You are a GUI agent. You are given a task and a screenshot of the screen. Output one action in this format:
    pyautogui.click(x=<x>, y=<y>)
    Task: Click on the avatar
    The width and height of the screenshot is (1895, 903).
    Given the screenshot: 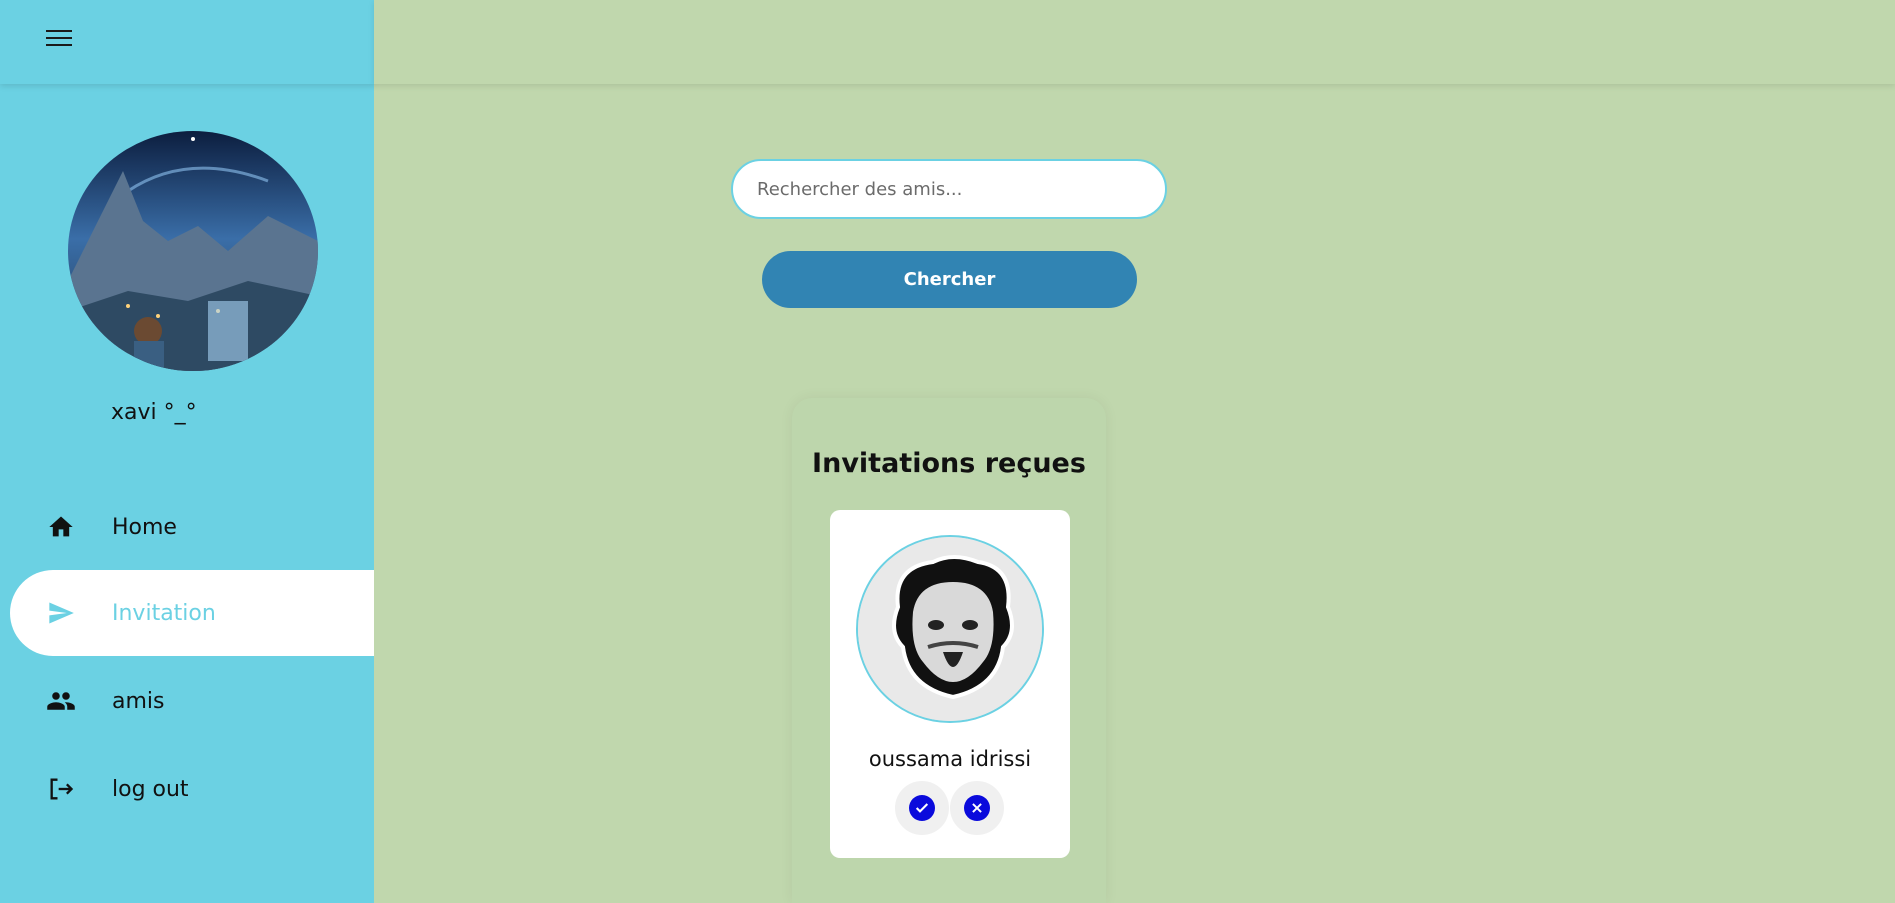 What is the action you would take?
    pyautogui.click(x=193, y=251)
    